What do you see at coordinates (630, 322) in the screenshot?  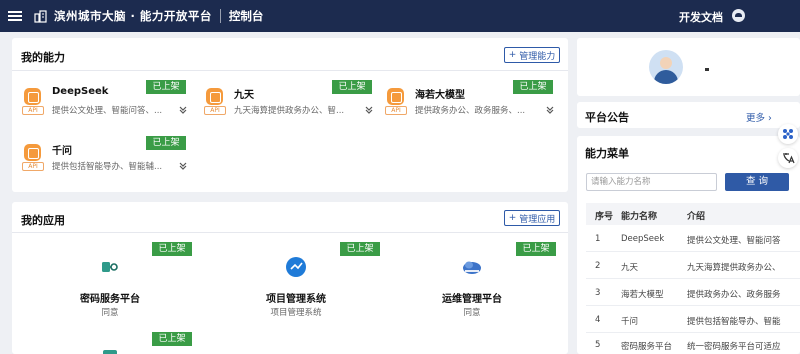 I see `row-name: 千问` at bounding box center [630, 322].